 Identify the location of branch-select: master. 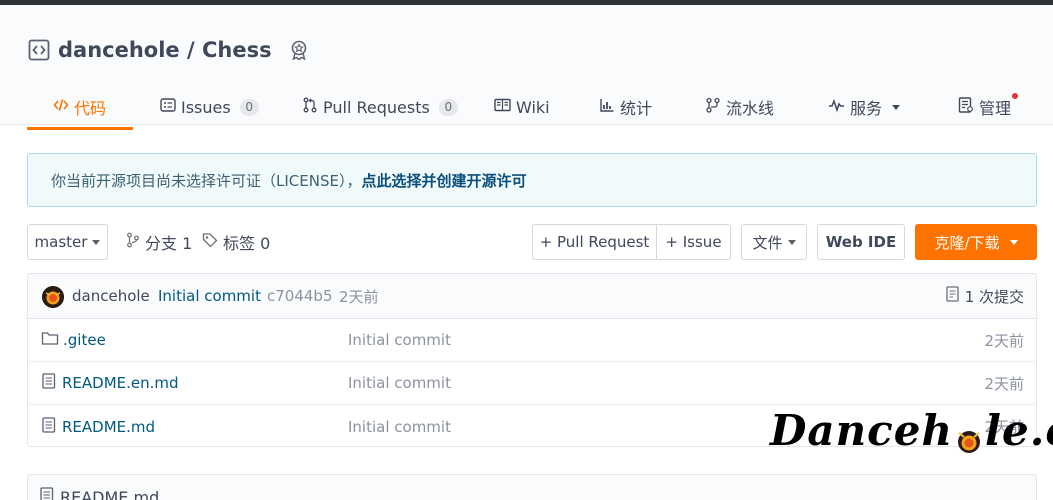
(67, 242).